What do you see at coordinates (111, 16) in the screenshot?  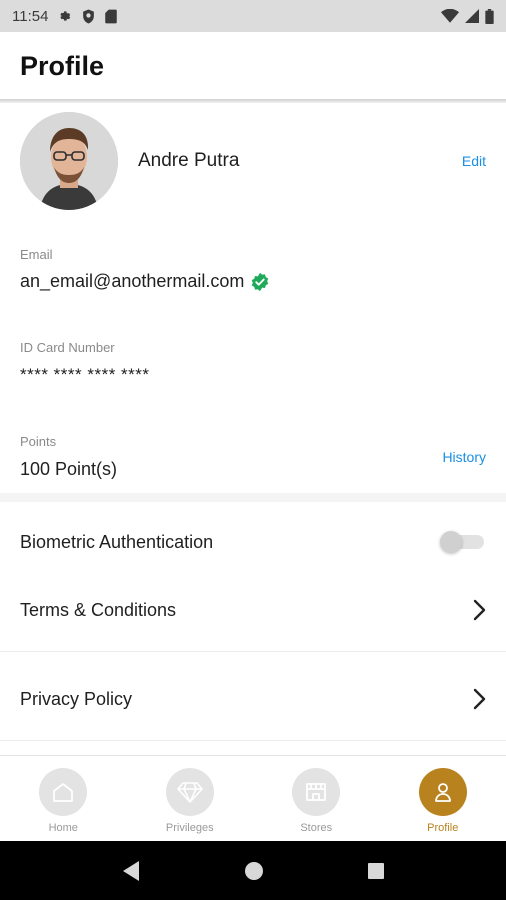 I see `sd-card-icon` at bounding box center [111, 16].